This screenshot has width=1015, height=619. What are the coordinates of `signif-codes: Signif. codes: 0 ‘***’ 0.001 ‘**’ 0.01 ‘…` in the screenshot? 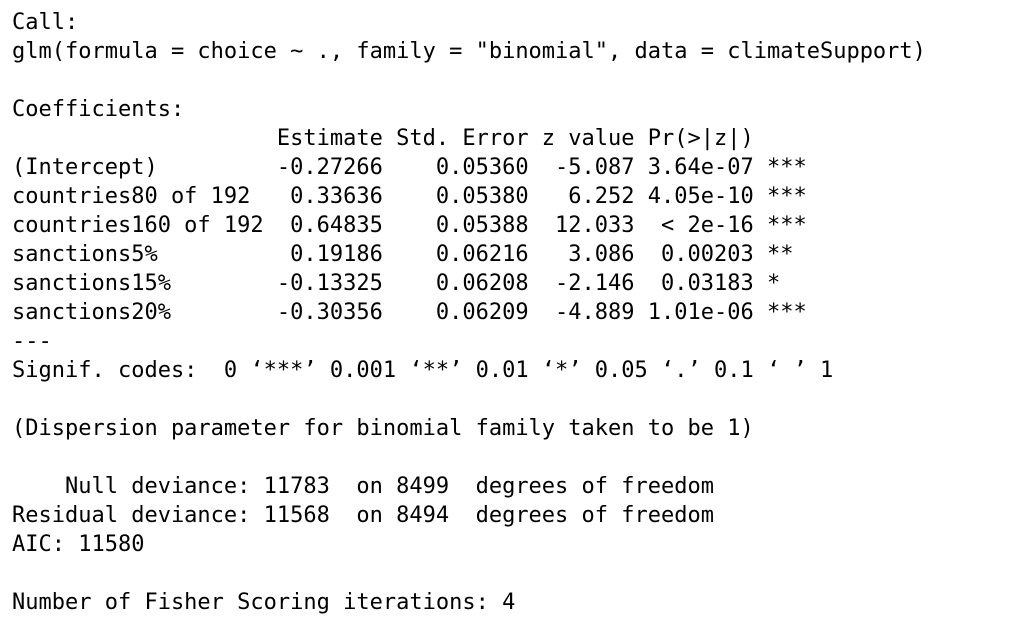 It's located at (423, 370).